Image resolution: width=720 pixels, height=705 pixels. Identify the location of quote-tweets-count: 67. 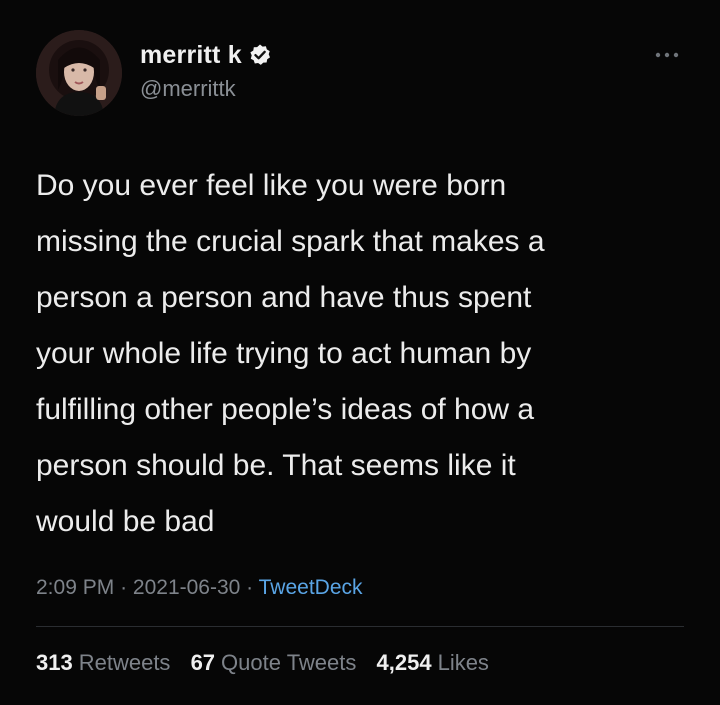
(203, 662).